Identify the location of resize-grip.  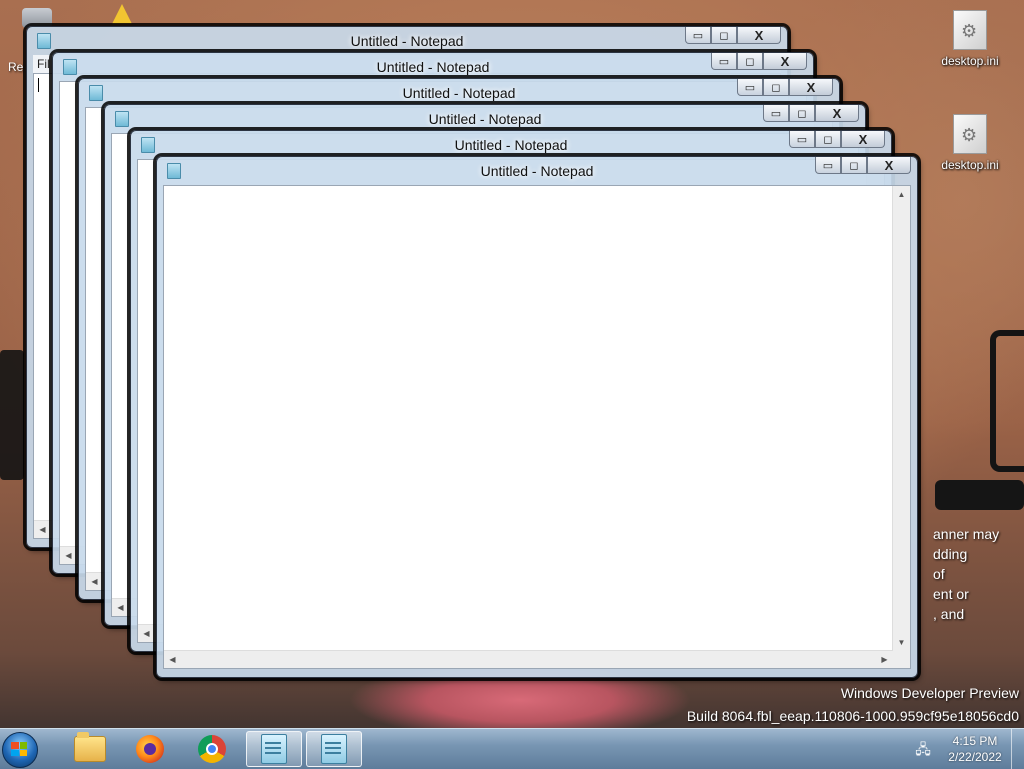
(901, 659).